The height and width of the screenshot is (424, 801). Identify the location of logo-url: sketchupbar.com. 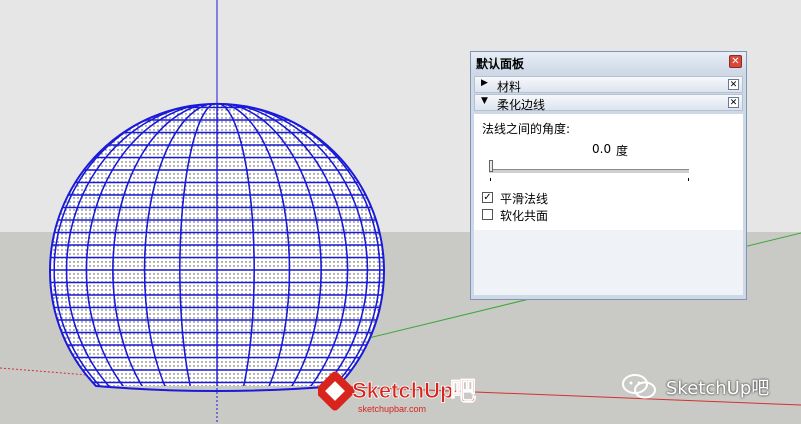
(392, 409).